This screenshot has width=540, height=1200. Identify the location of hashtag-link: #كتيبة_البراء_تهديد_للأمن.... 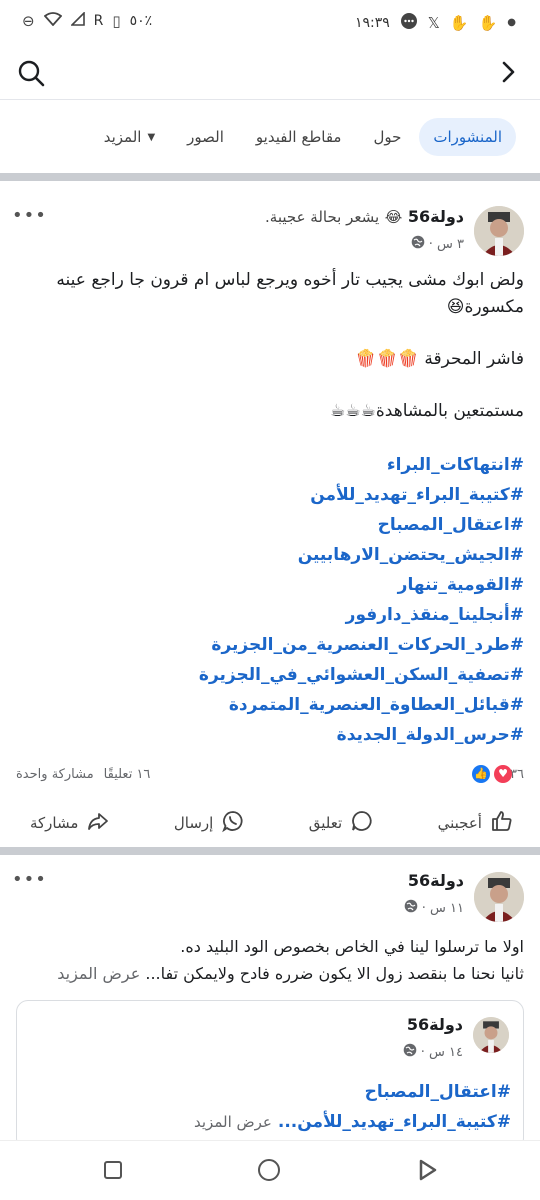
(394, 1122).